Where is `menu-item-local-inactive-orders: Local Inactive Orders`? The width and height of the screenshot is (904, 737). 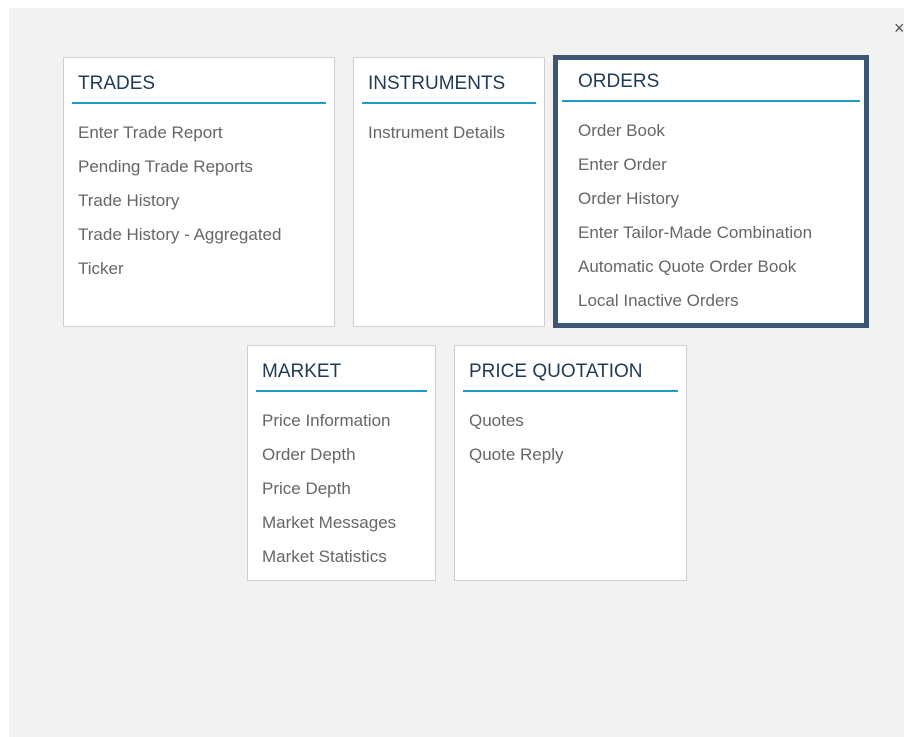 menu-item-local-inactive-orders: Local Inactive Orders is located at coordinates (695, 303).